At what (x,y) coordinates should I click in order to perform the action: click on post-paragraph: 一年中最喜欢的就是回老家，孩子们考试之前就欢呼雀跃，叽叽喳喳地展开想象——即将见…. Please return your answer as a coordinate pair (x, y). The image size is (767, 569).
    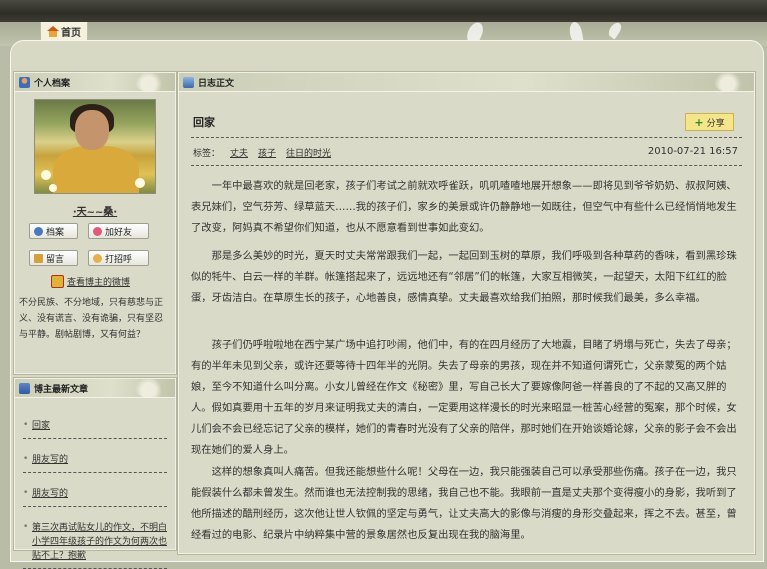
    Looking at the image, I should click on (464, 207).